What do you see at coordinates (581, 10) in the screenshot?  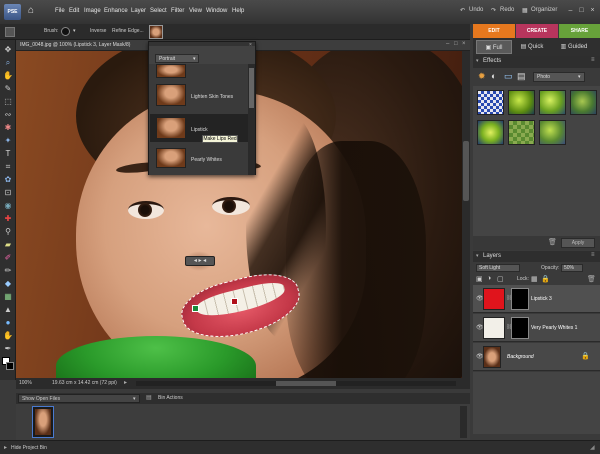 I see `maximize-icon: □` at bounding box center [581, 10].